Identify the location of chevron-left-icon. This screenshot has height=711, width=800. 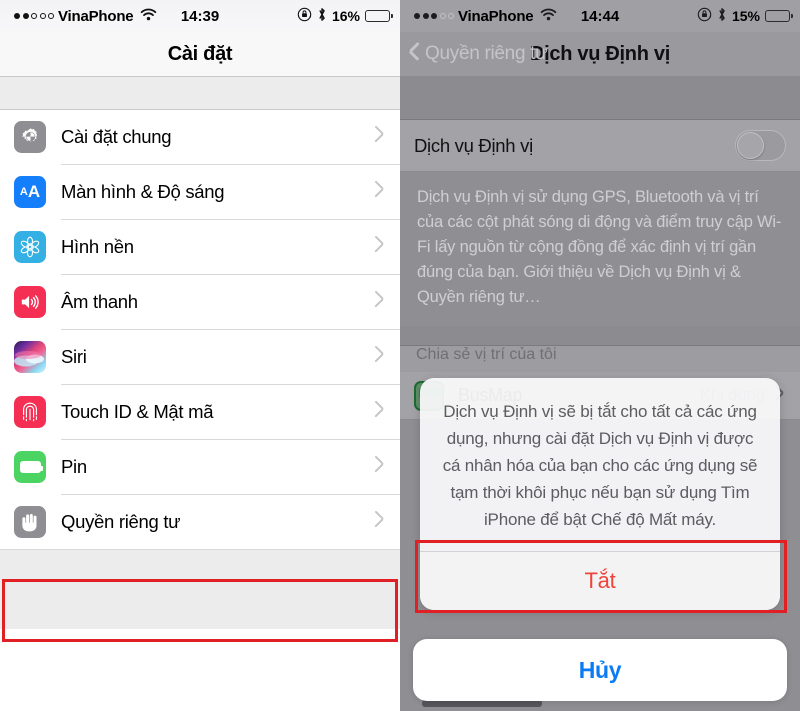
(413, 54).